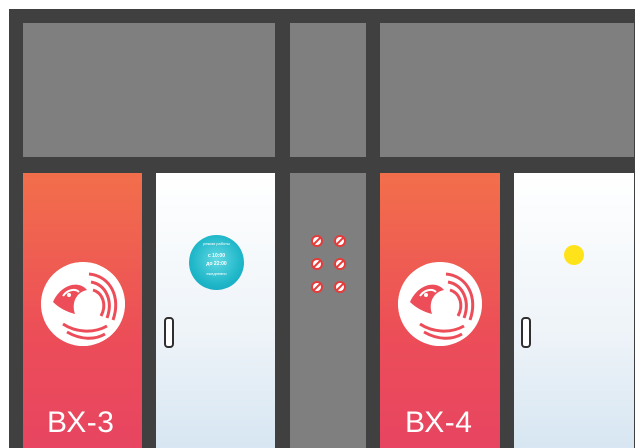 Image resolution: width=644 pixels, height=448 pixels. What do you see at coordinates (322, 165) in the screenshot?
I see `horizontal-mullion` at bounding box center [322, 165].